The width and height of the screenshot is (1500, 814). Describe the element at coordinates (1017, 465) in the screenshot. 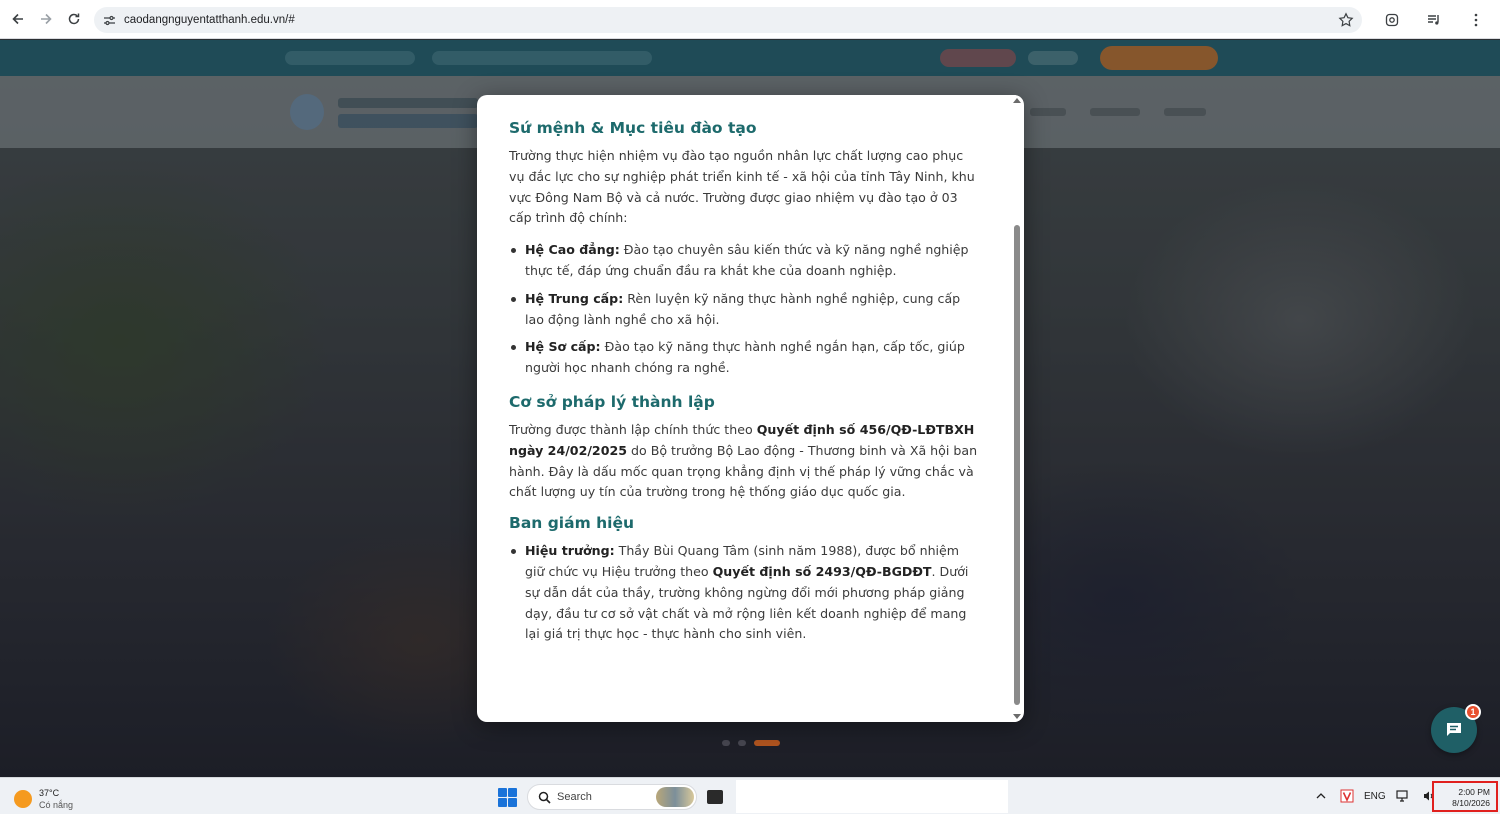

I see `scroll-thumb` at that location.